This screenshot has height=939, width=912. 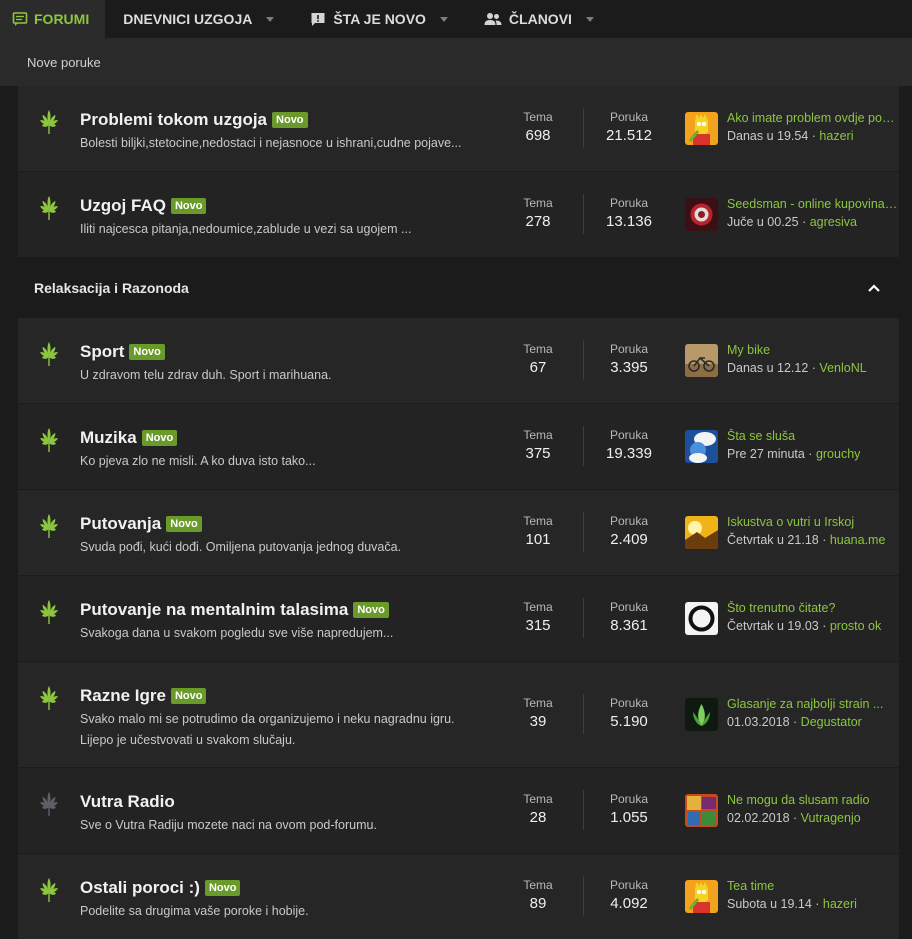 I want to click on posts-count: Poruka 21.512, so click(x=629, y=127).